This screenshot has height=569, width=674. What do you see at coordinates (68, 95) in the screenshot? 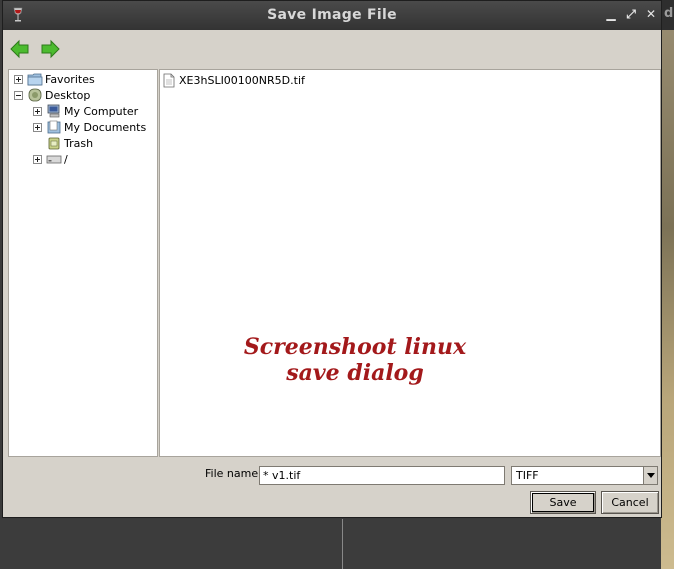
I see `tree-item-label: Desktop` at bounding box center [68, 95].